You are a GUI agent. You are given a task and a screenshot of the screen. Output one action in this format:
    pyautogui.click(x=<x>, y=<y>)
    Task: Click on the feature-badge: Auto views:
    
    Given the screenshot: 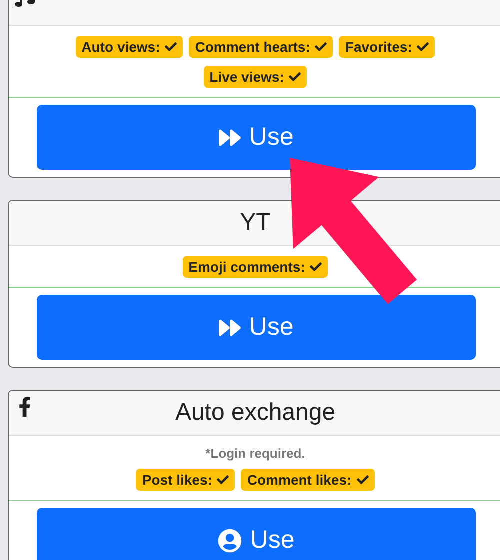 What is the action you would take?
    pyautogui.click(x=130, y=47)
    